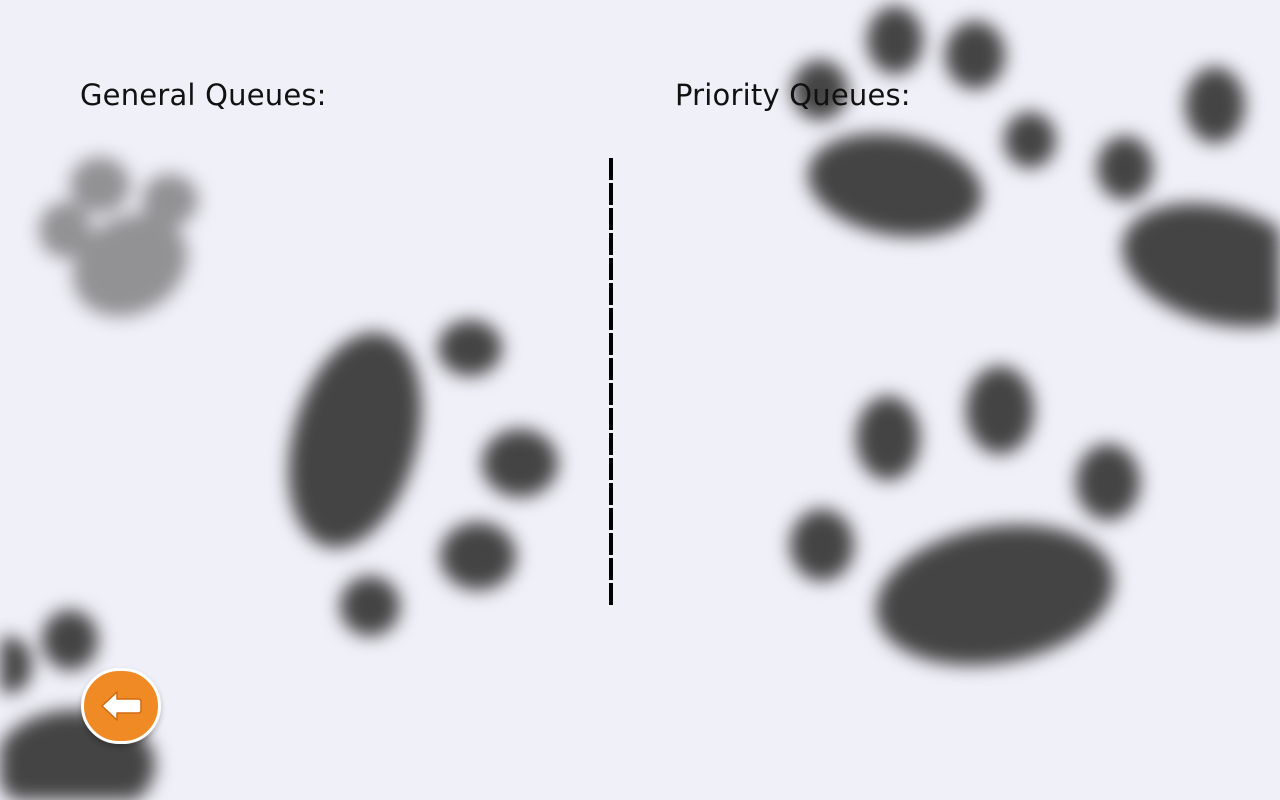 The height and width of the screenshot is (800, 1280). I want to click on back-button, so click(121, 706).